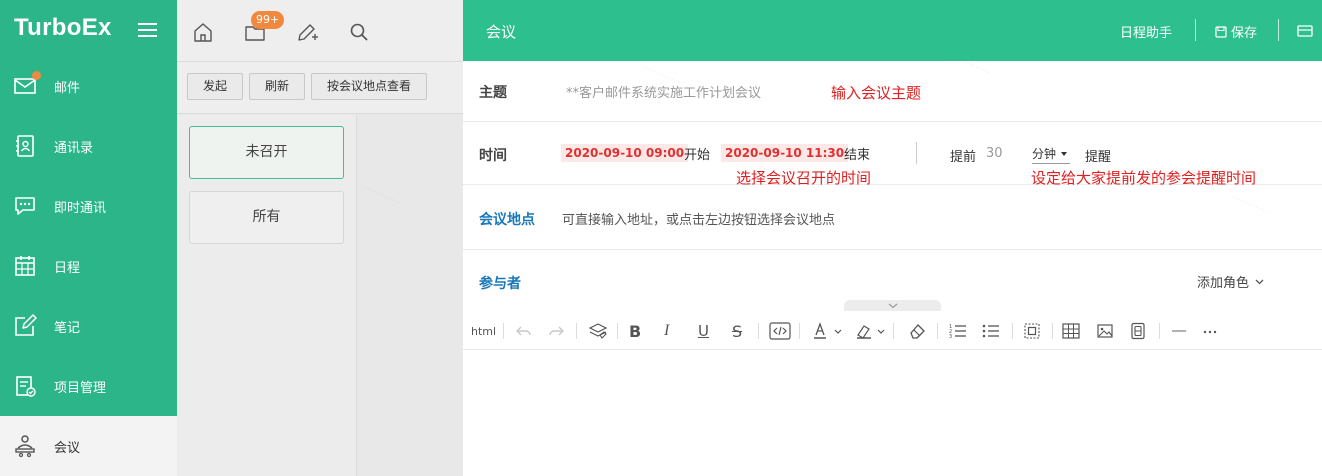  What do you see at coordinates (63, 27) in the screenshot?
I see `brand-logo: TurboEx` at bounding box center [63, 27].